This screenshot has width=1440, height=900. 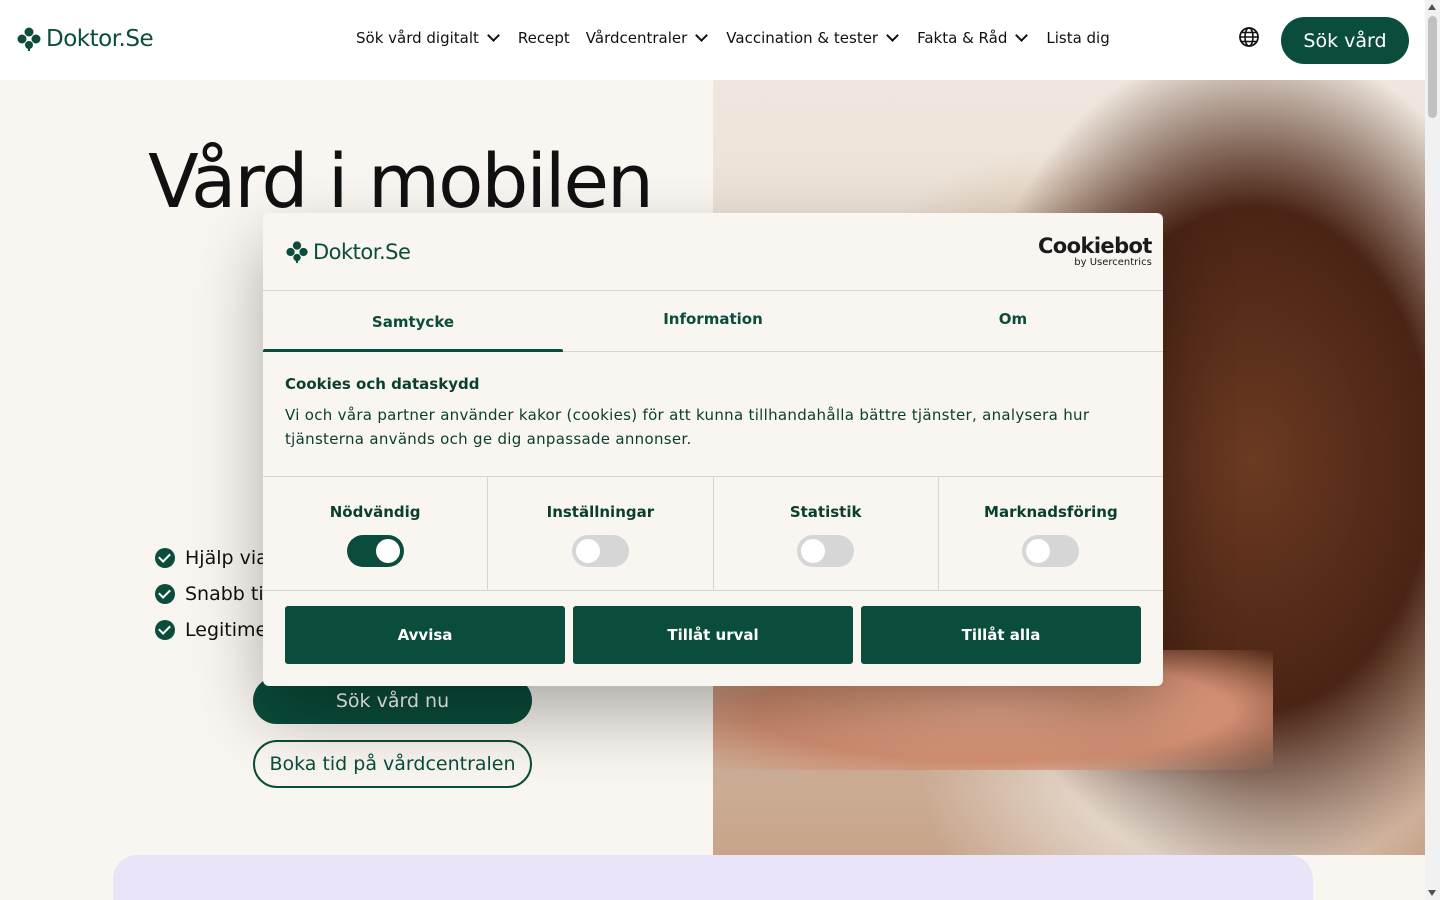 I want to click on nav-item-label: Vårdcentraler, so click(x=636, y=38).